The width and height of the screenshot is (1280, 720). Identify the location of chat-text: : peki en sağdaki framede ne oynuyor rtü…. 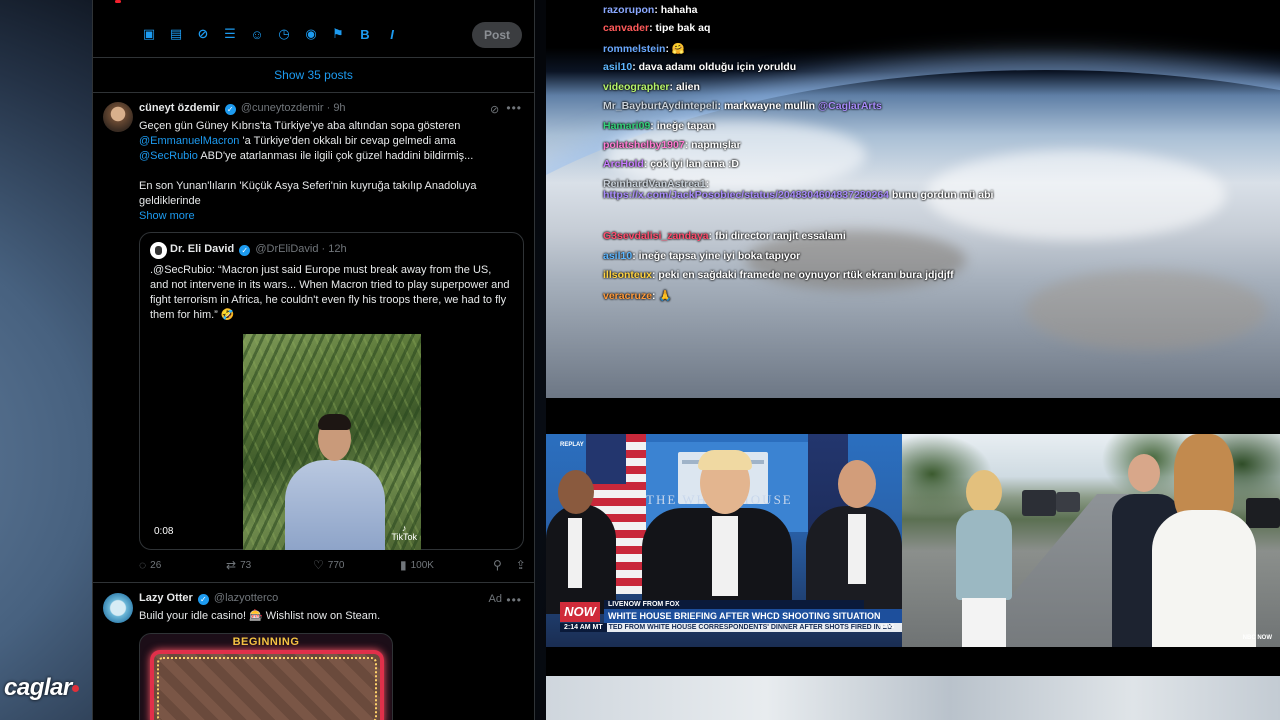
(803, 275).